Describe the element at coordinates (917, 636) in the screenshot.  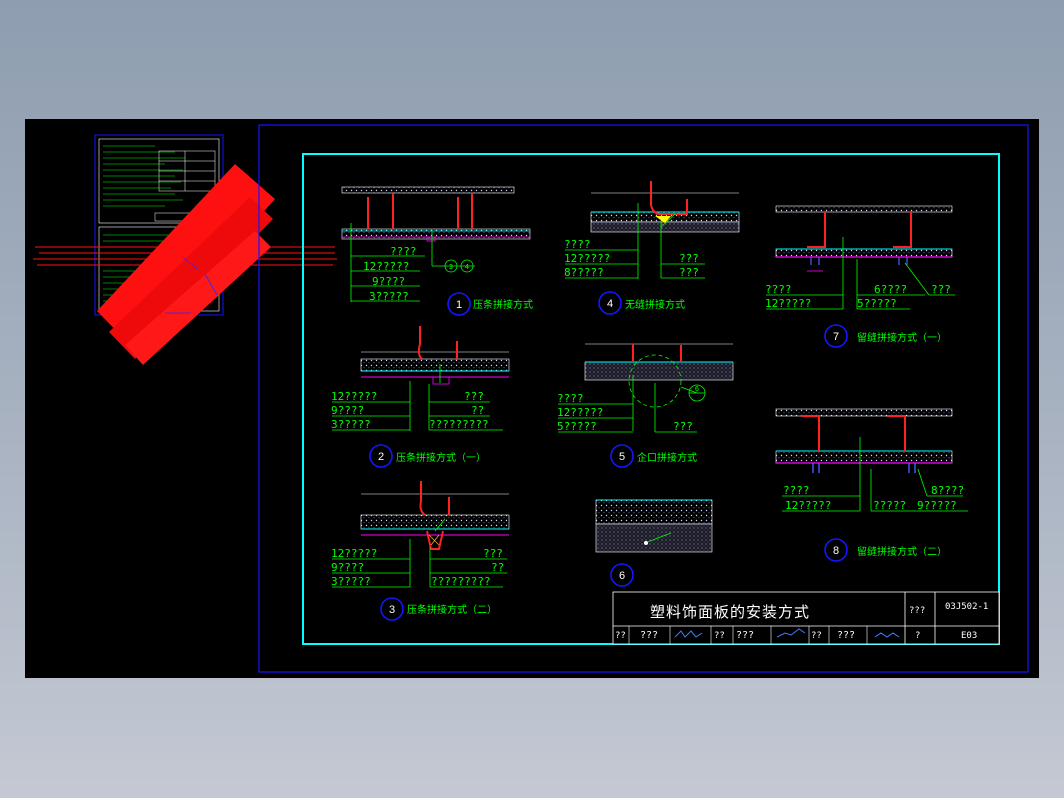
I see `title-block-label: ?` at that location.